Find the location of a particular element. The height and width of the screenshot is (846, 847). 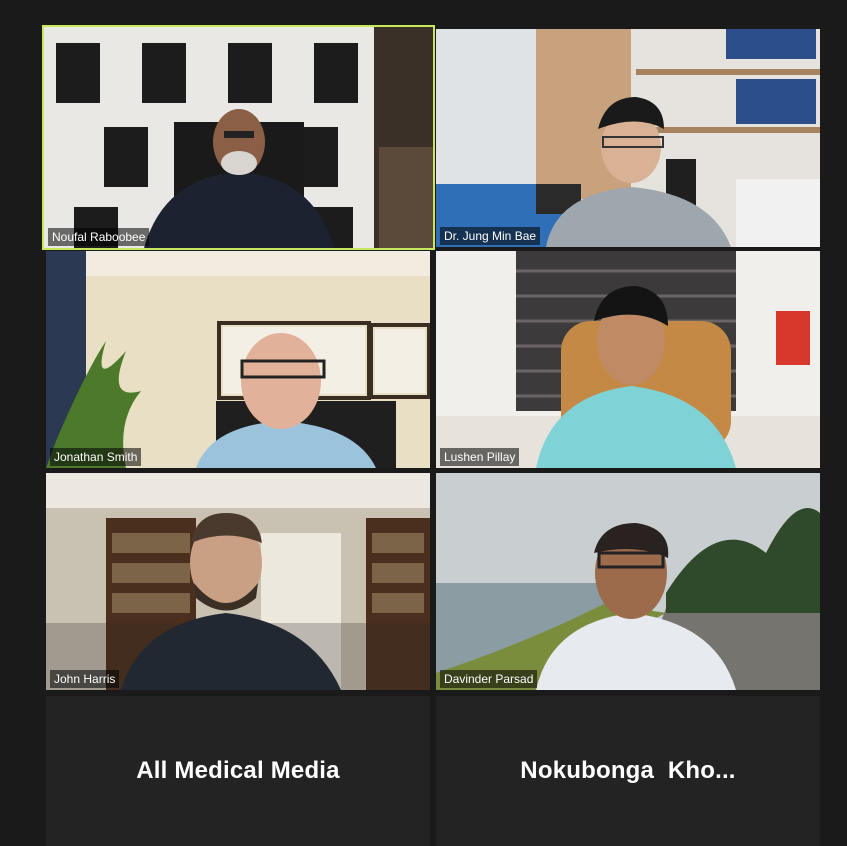

video-tile-jung-min-bae: Dr. Jung Min Bae is located at coordinates (628, 138).